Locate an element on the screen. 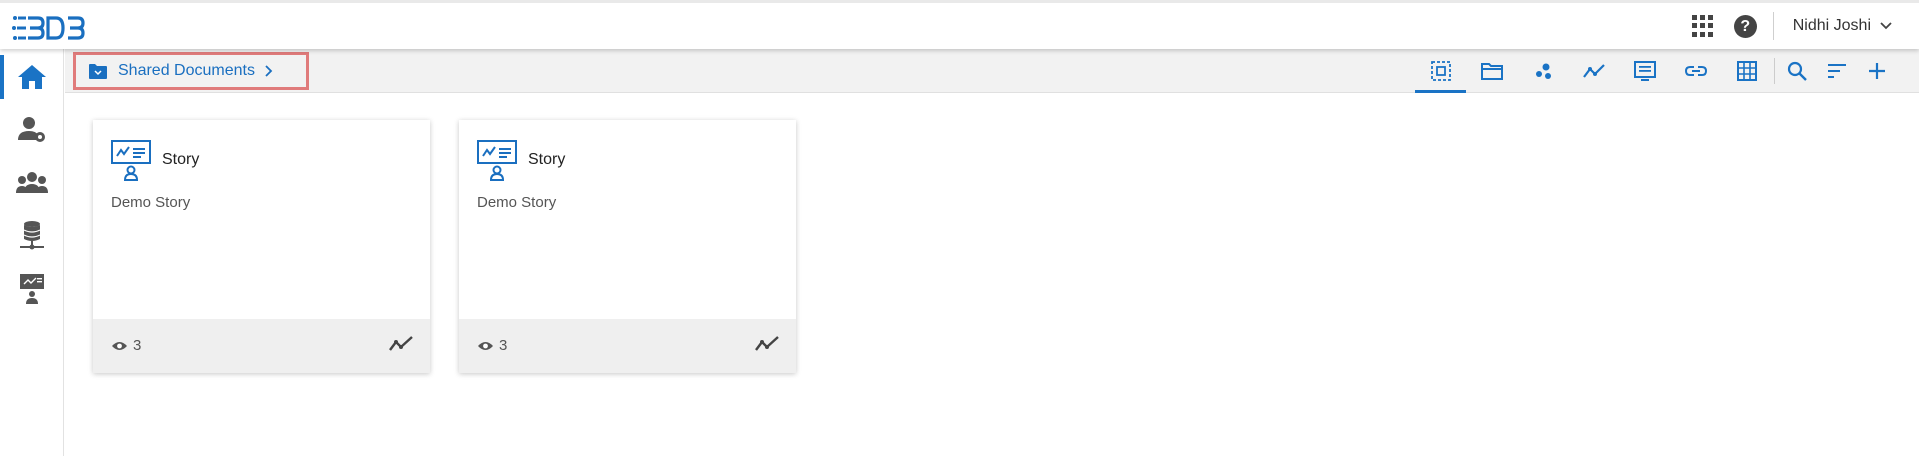 Image resolution: width=1919 pixels, height=456 pixels. database-network-icon is located at coordinates (32, 235).